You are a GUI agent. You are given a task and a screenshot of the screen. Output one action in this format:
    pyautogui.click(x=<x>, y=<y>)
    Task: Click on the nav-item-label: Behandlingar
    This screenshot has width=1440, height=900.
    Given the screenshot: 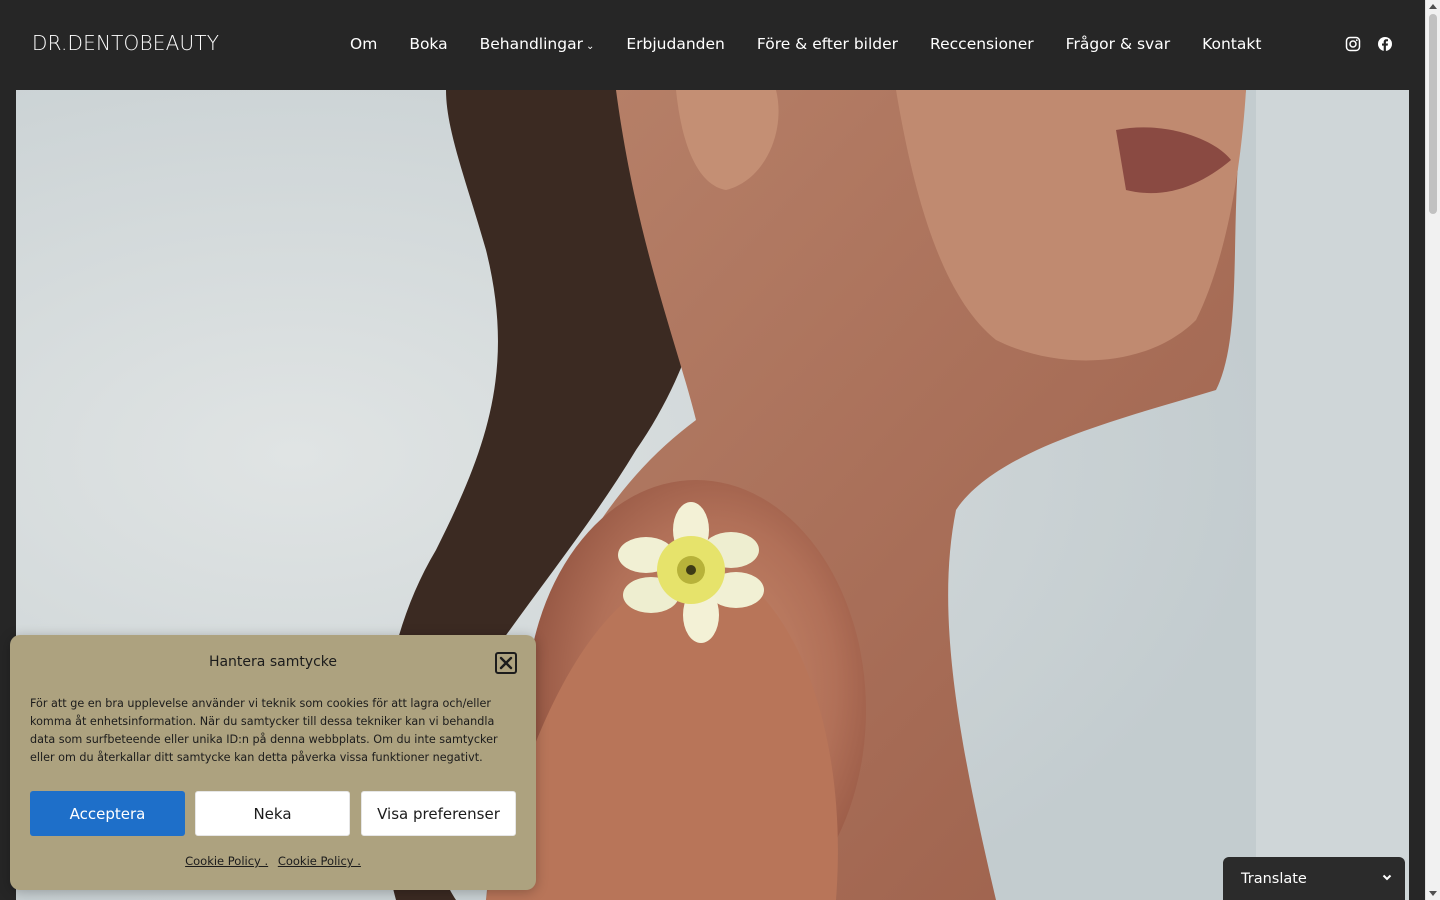 What is the action you would take?
    pyautogui.click(x=531, y=44)
    